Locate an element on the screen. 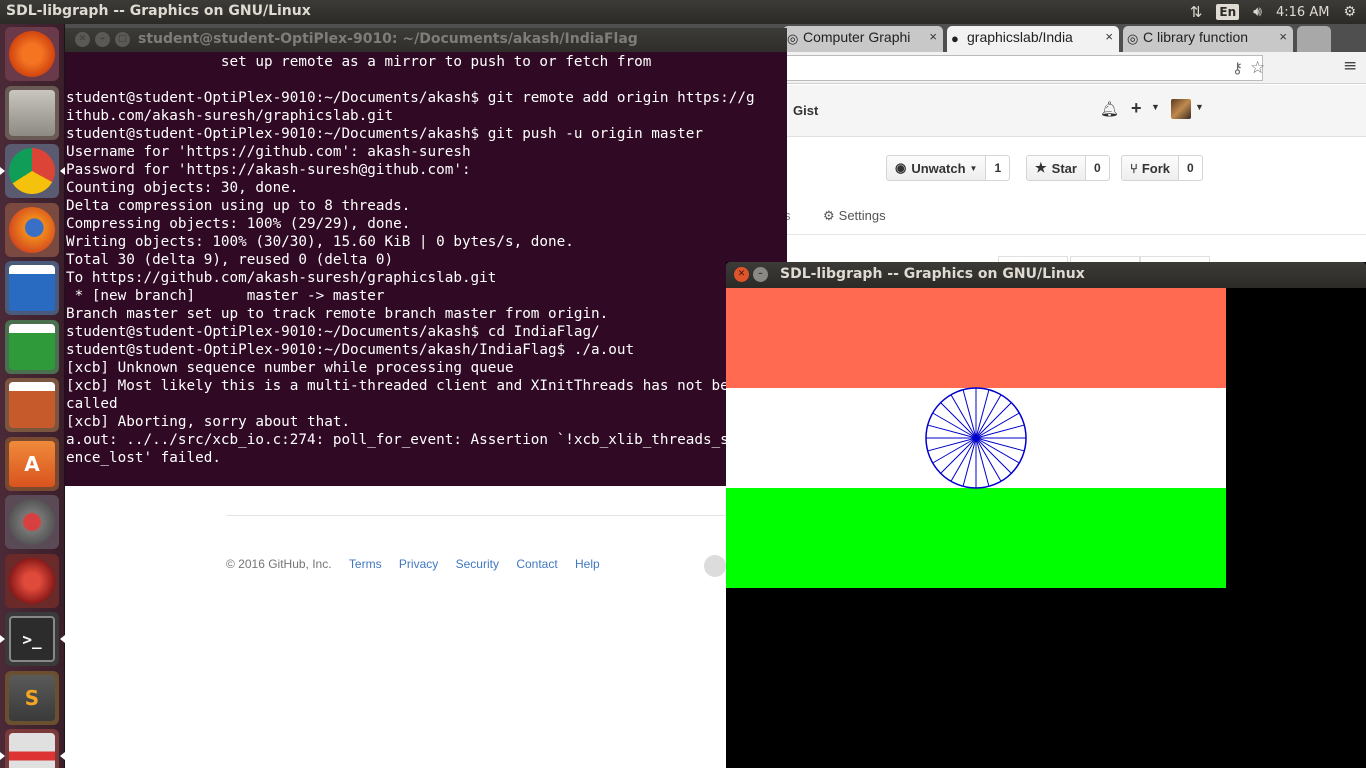 The width and height of the screenshot is (1366, 768). volume-icon: 🔊︎ is located at coordinates (1257, 12).